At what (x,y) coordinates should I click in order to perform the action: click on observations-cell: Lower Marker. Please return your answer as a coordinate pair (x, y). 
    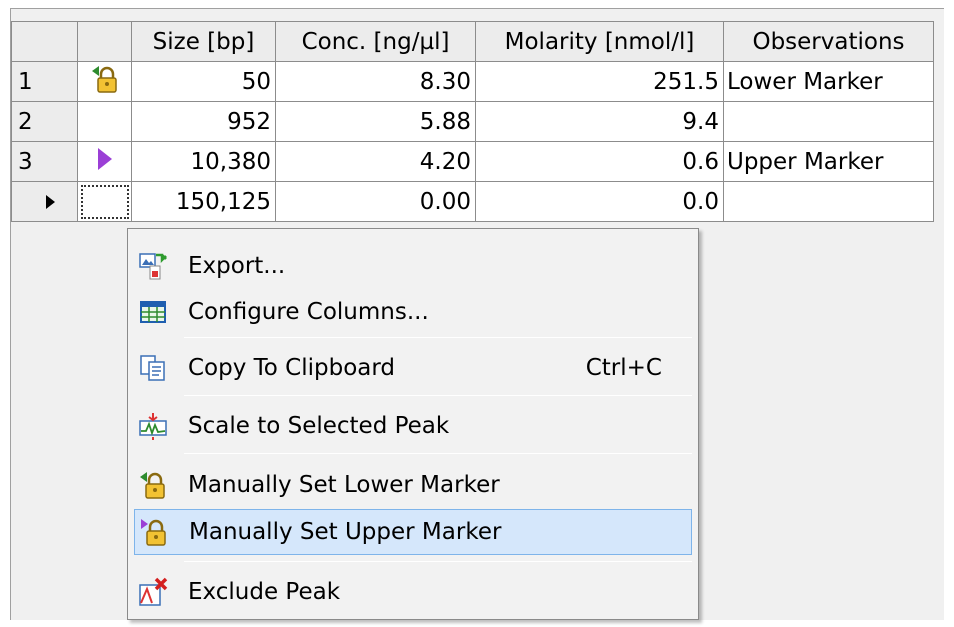
    Looking at the image, I should click on (828, 81).